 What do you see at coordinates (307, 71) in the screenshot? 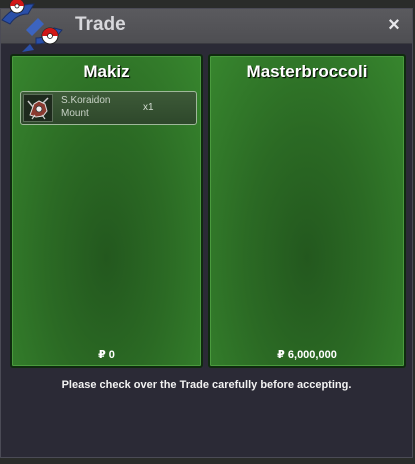
I see `right-trader-name: Masterbroccoli` at bounding box center [307, 71].